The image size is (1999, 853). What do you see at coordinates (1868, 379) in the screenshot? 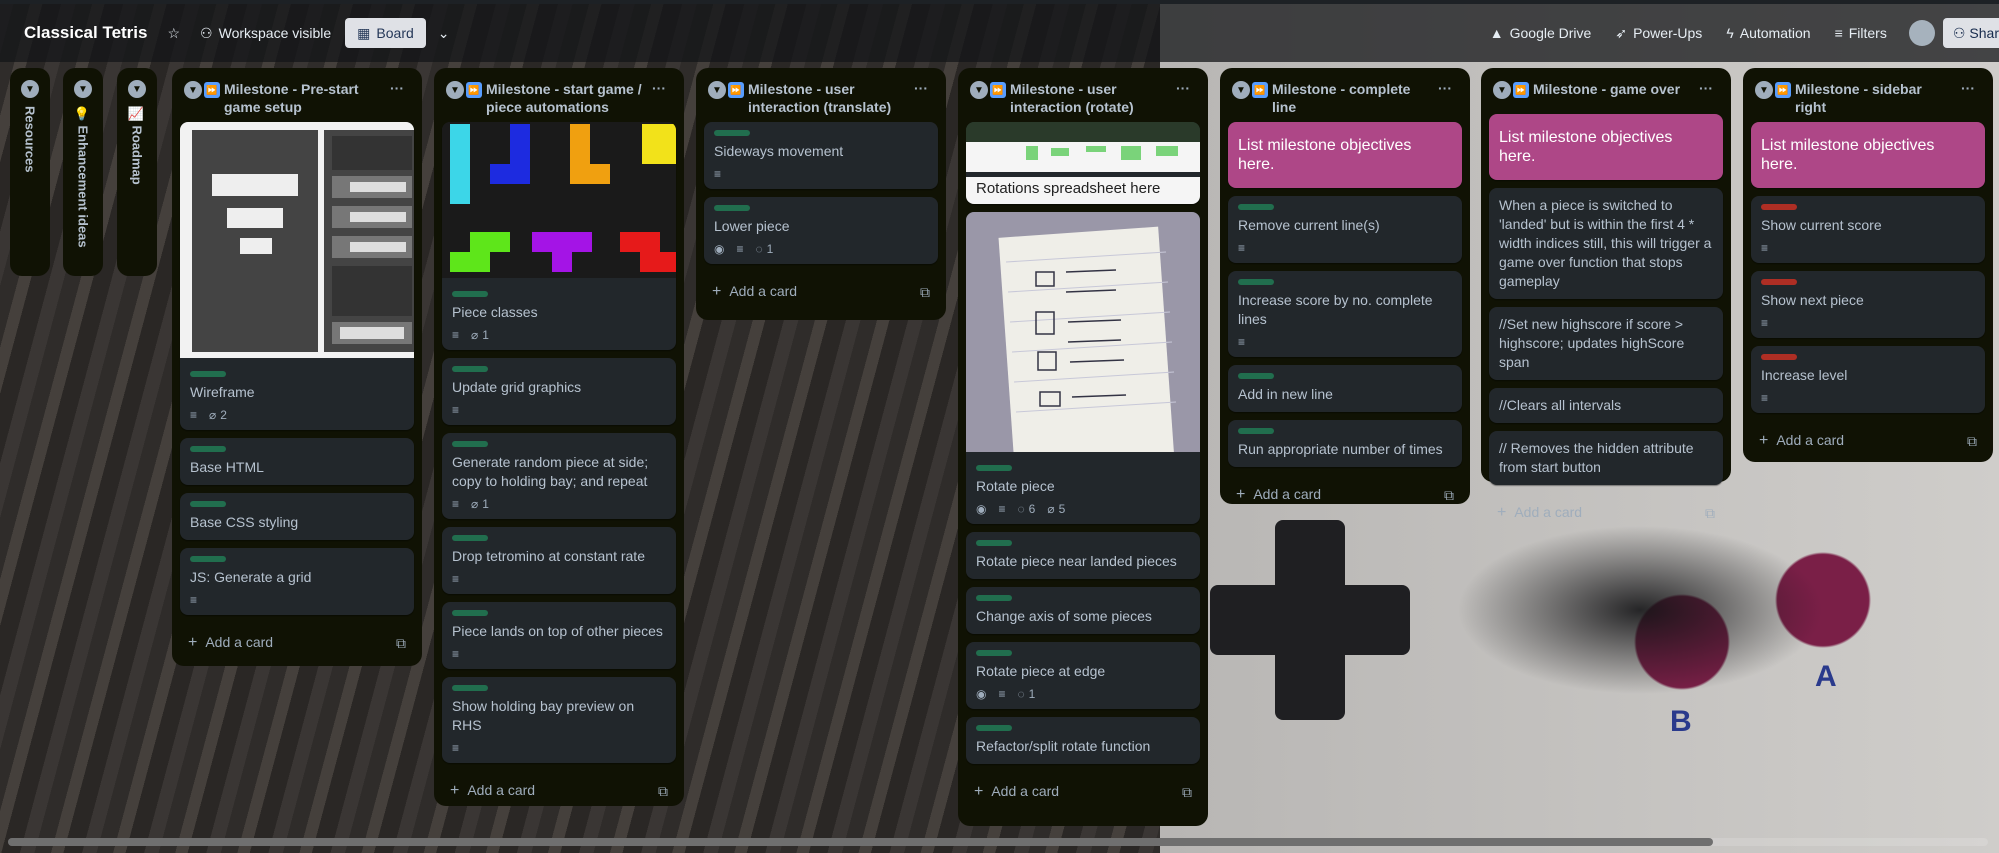
I see `card: Increase level ≡` at bounding box center [1868, 379].